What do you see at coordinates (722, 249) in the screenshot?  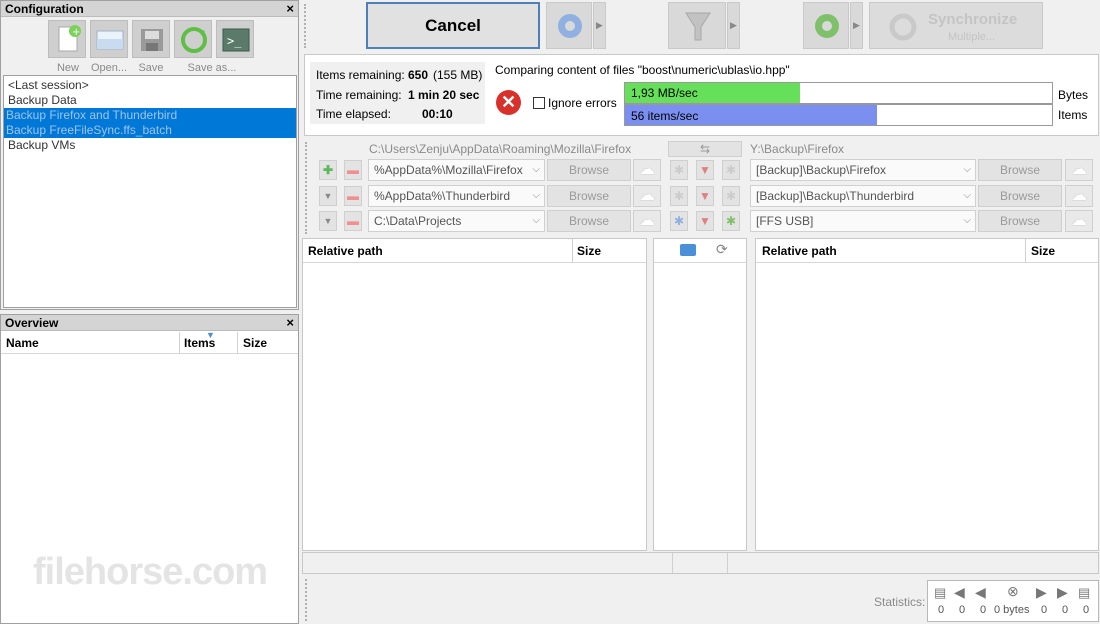 I see `refresh-icon: ⟳` at bounding box center [722, 249].